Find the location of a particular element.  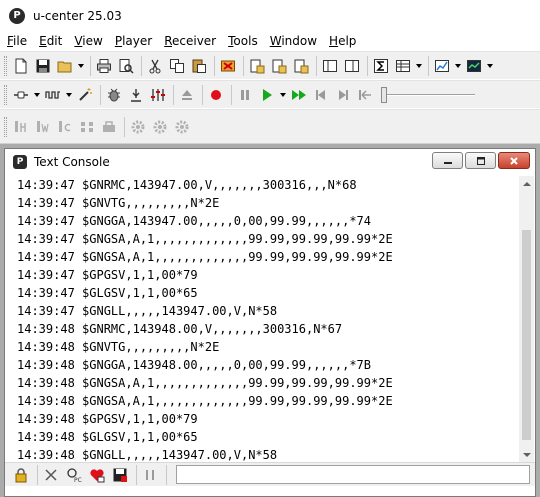

messages-view-button is located at coordinates (381, 66).